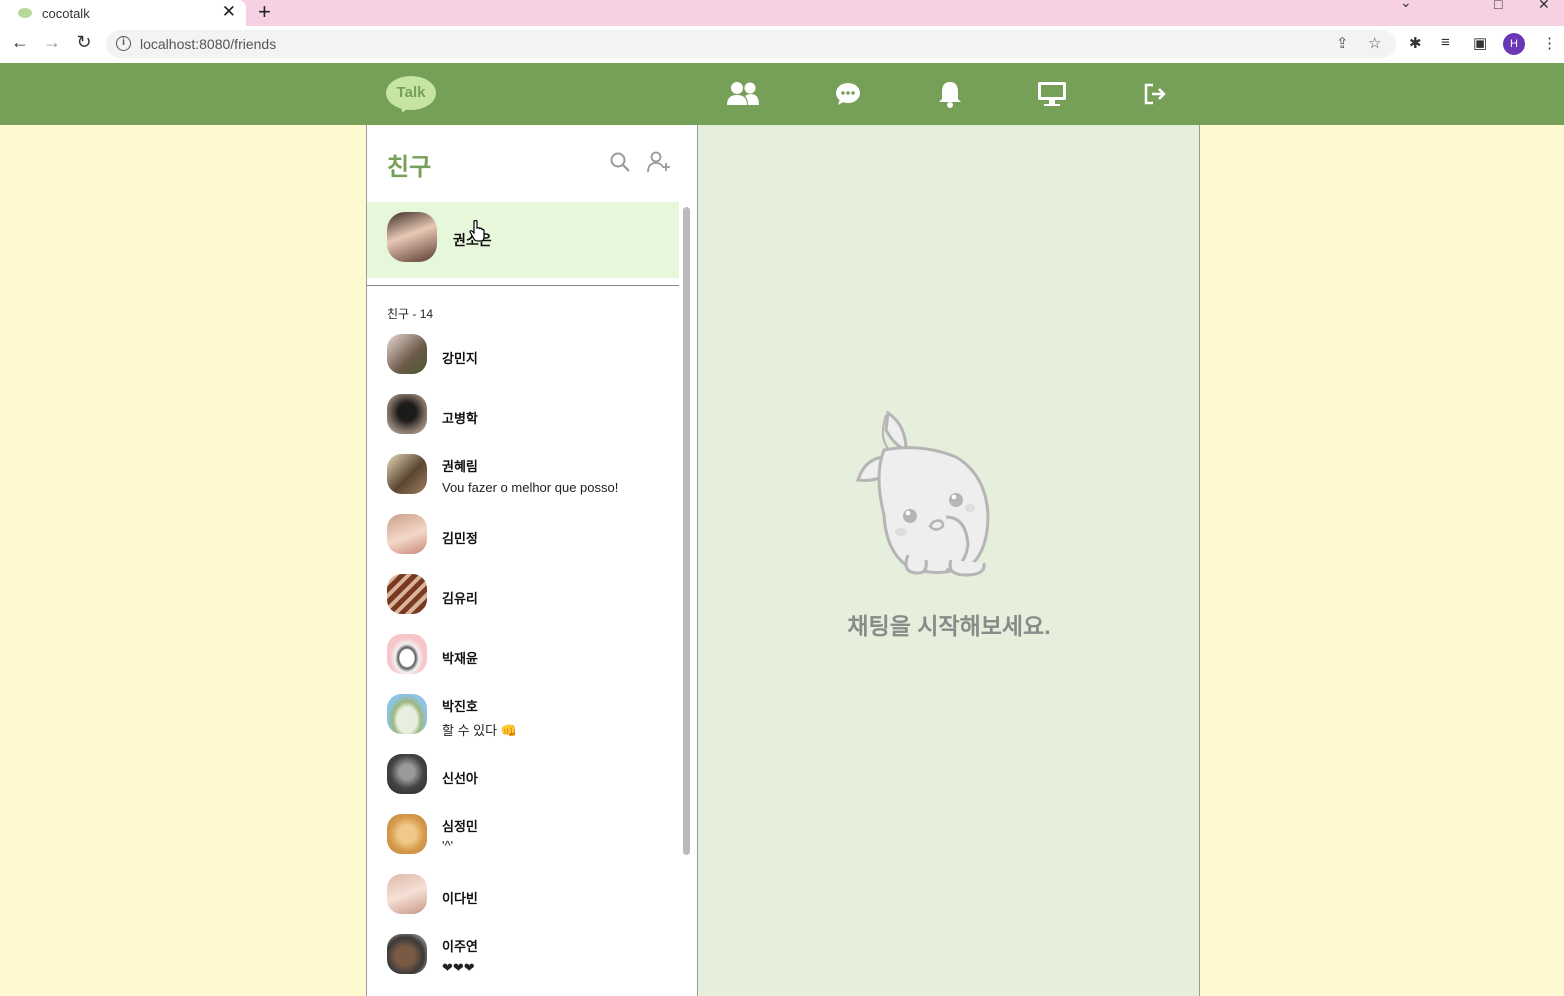 The width and height of the screenshot is (1564, 996). I want to click on browser-tabstrip: cocotalk ✕ + ⌄ □ ✕, so click(782, 13).